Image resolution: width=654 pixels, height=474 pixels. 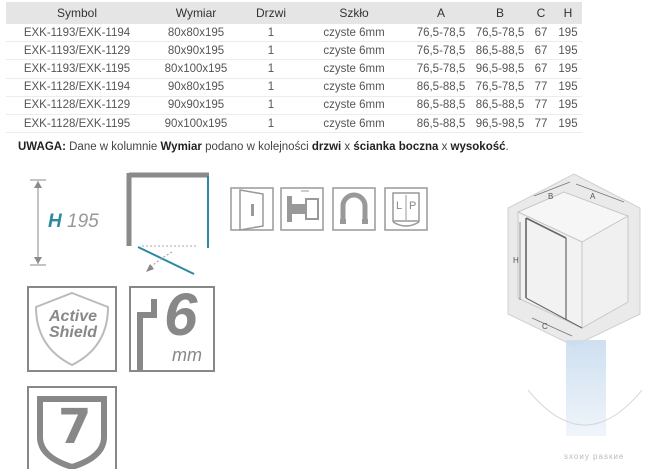 What do you see at coordinates (568, 13) in the screenshot?
I see `column-header: H` at bounding box center [568, 13].